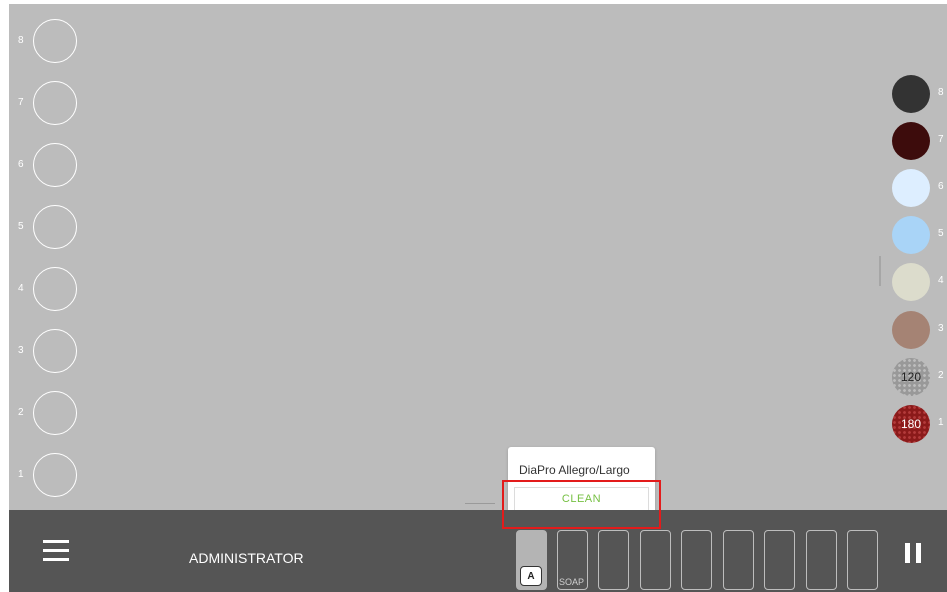 This screenshot has width=947, height=592. Describe the element at coordinates (21, 412) in the screenshot. I see `slot-number: 2` at that location.